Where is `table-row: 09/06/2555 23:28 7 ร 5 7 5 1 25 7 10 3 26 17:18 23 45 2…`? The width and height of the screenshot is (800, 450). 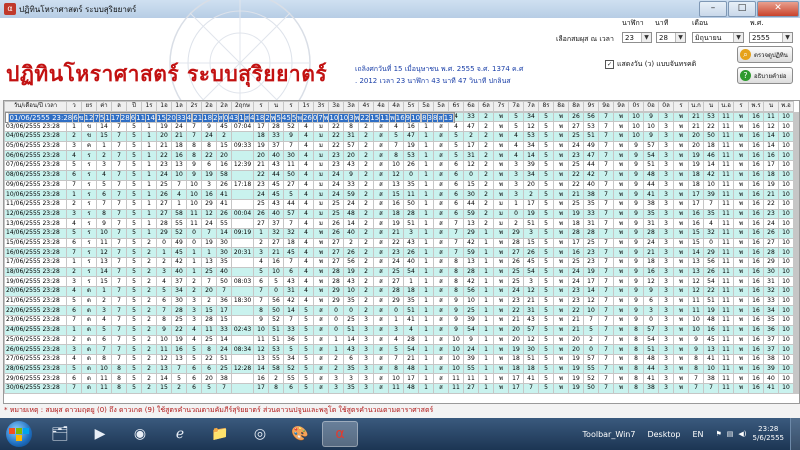
table-row: 09/06/2555 23:28 7 ร 5 7 5 1 25 7 10 3 26 17:18 23 45 2… is located at coordinates (401, 185).